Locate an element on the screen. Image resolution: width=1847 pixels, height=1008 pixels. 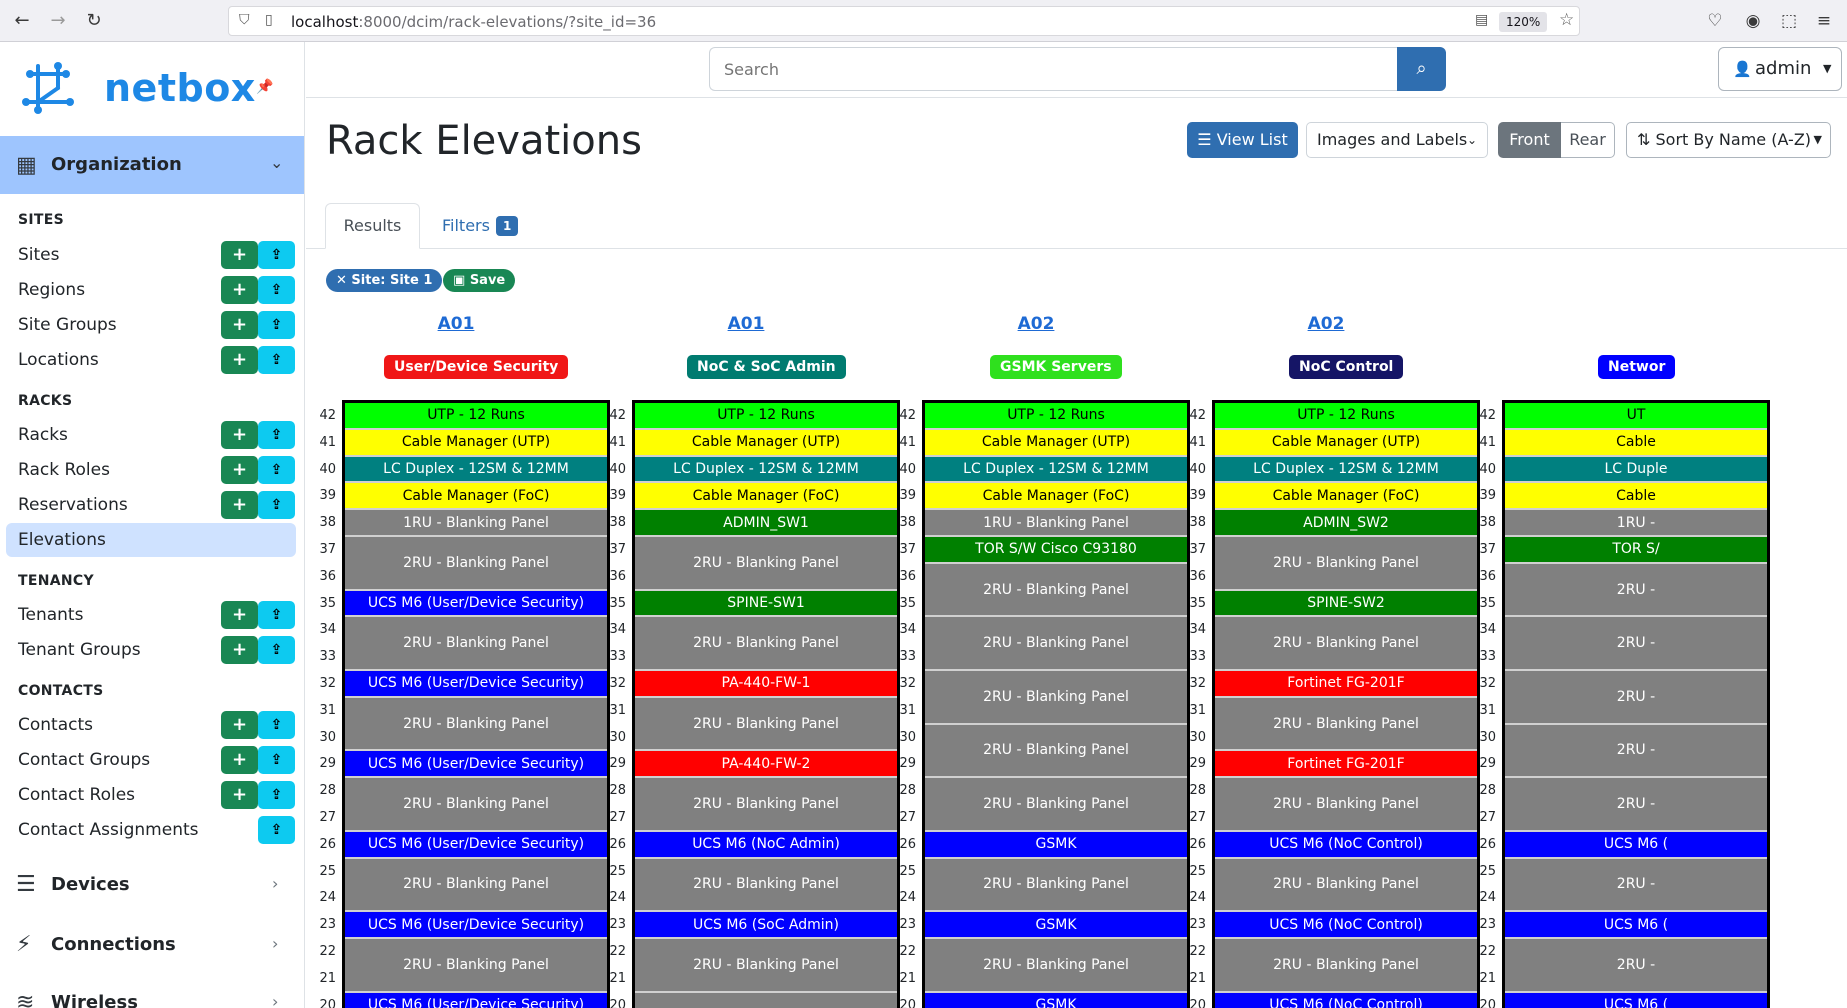
forward-arrow-icon: → is located at coordinates (58, 21).